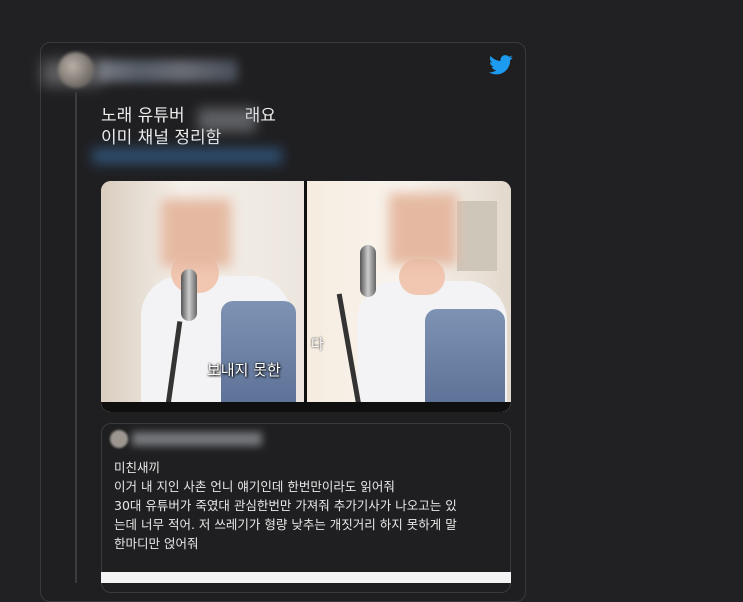 This screenshot has width=743, height=602. Describe the element at coordinates (285, 505) in the screenshot. I see `quote-line: 30대 유튜버가 죽였대 관심한번만 가져줘 추가기사가 나오고는 있` at that location.